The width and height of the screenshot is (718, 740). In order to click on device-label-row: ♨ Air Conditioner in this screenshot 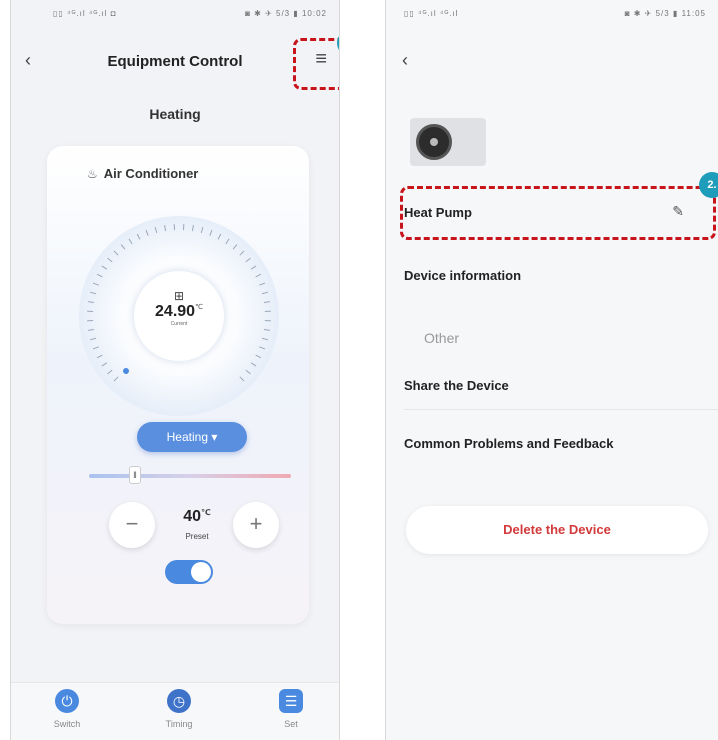, I will do `click(142, 173)`.